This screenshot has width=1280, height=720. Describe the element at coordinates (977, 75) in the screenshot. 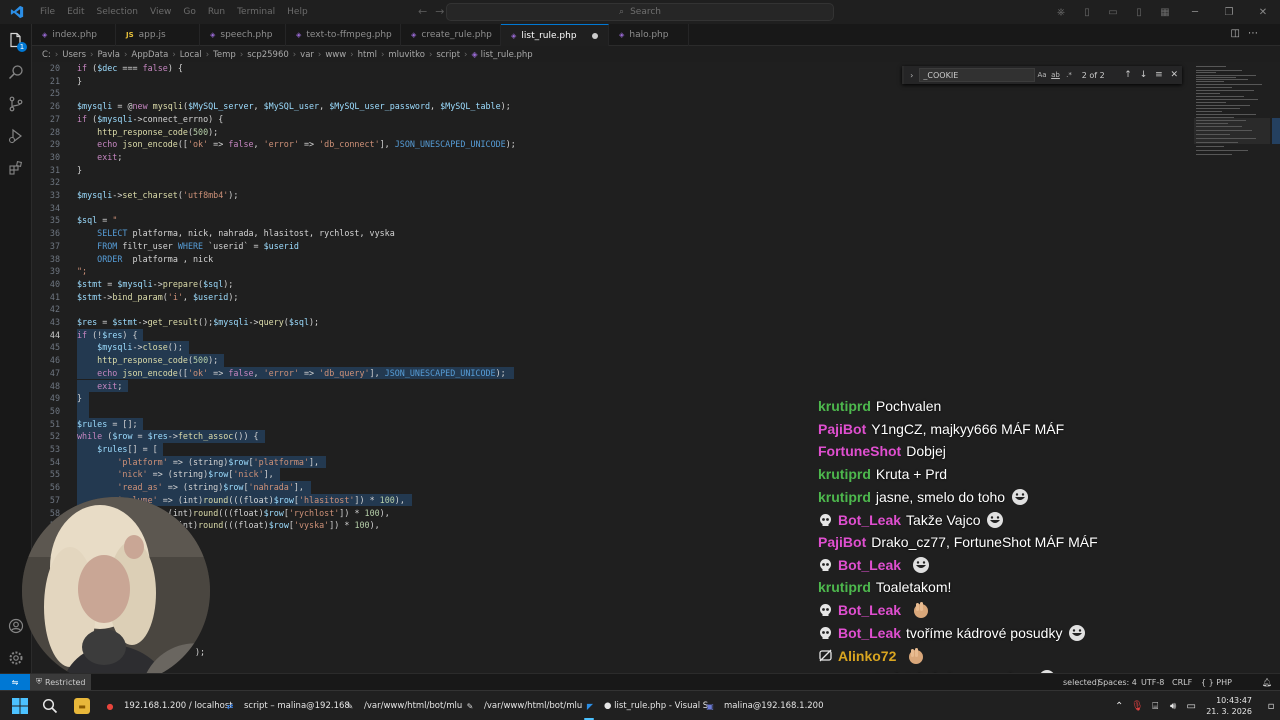

I see `find-input` at that location.